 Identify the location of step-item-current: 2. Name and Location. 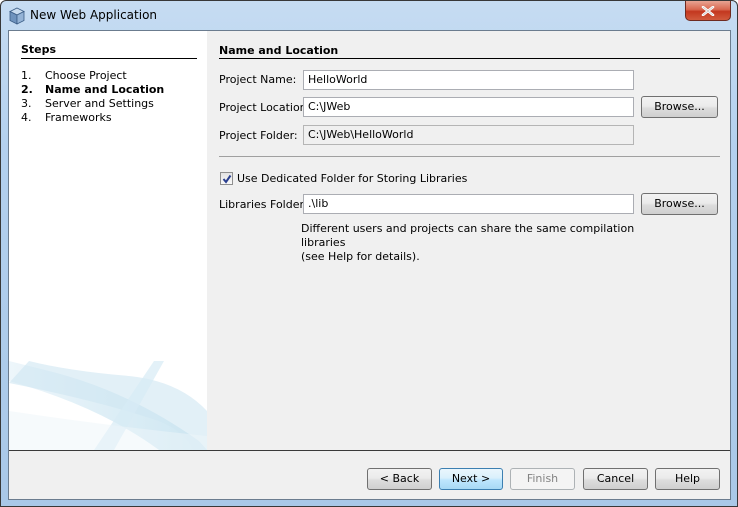
(92, 90).